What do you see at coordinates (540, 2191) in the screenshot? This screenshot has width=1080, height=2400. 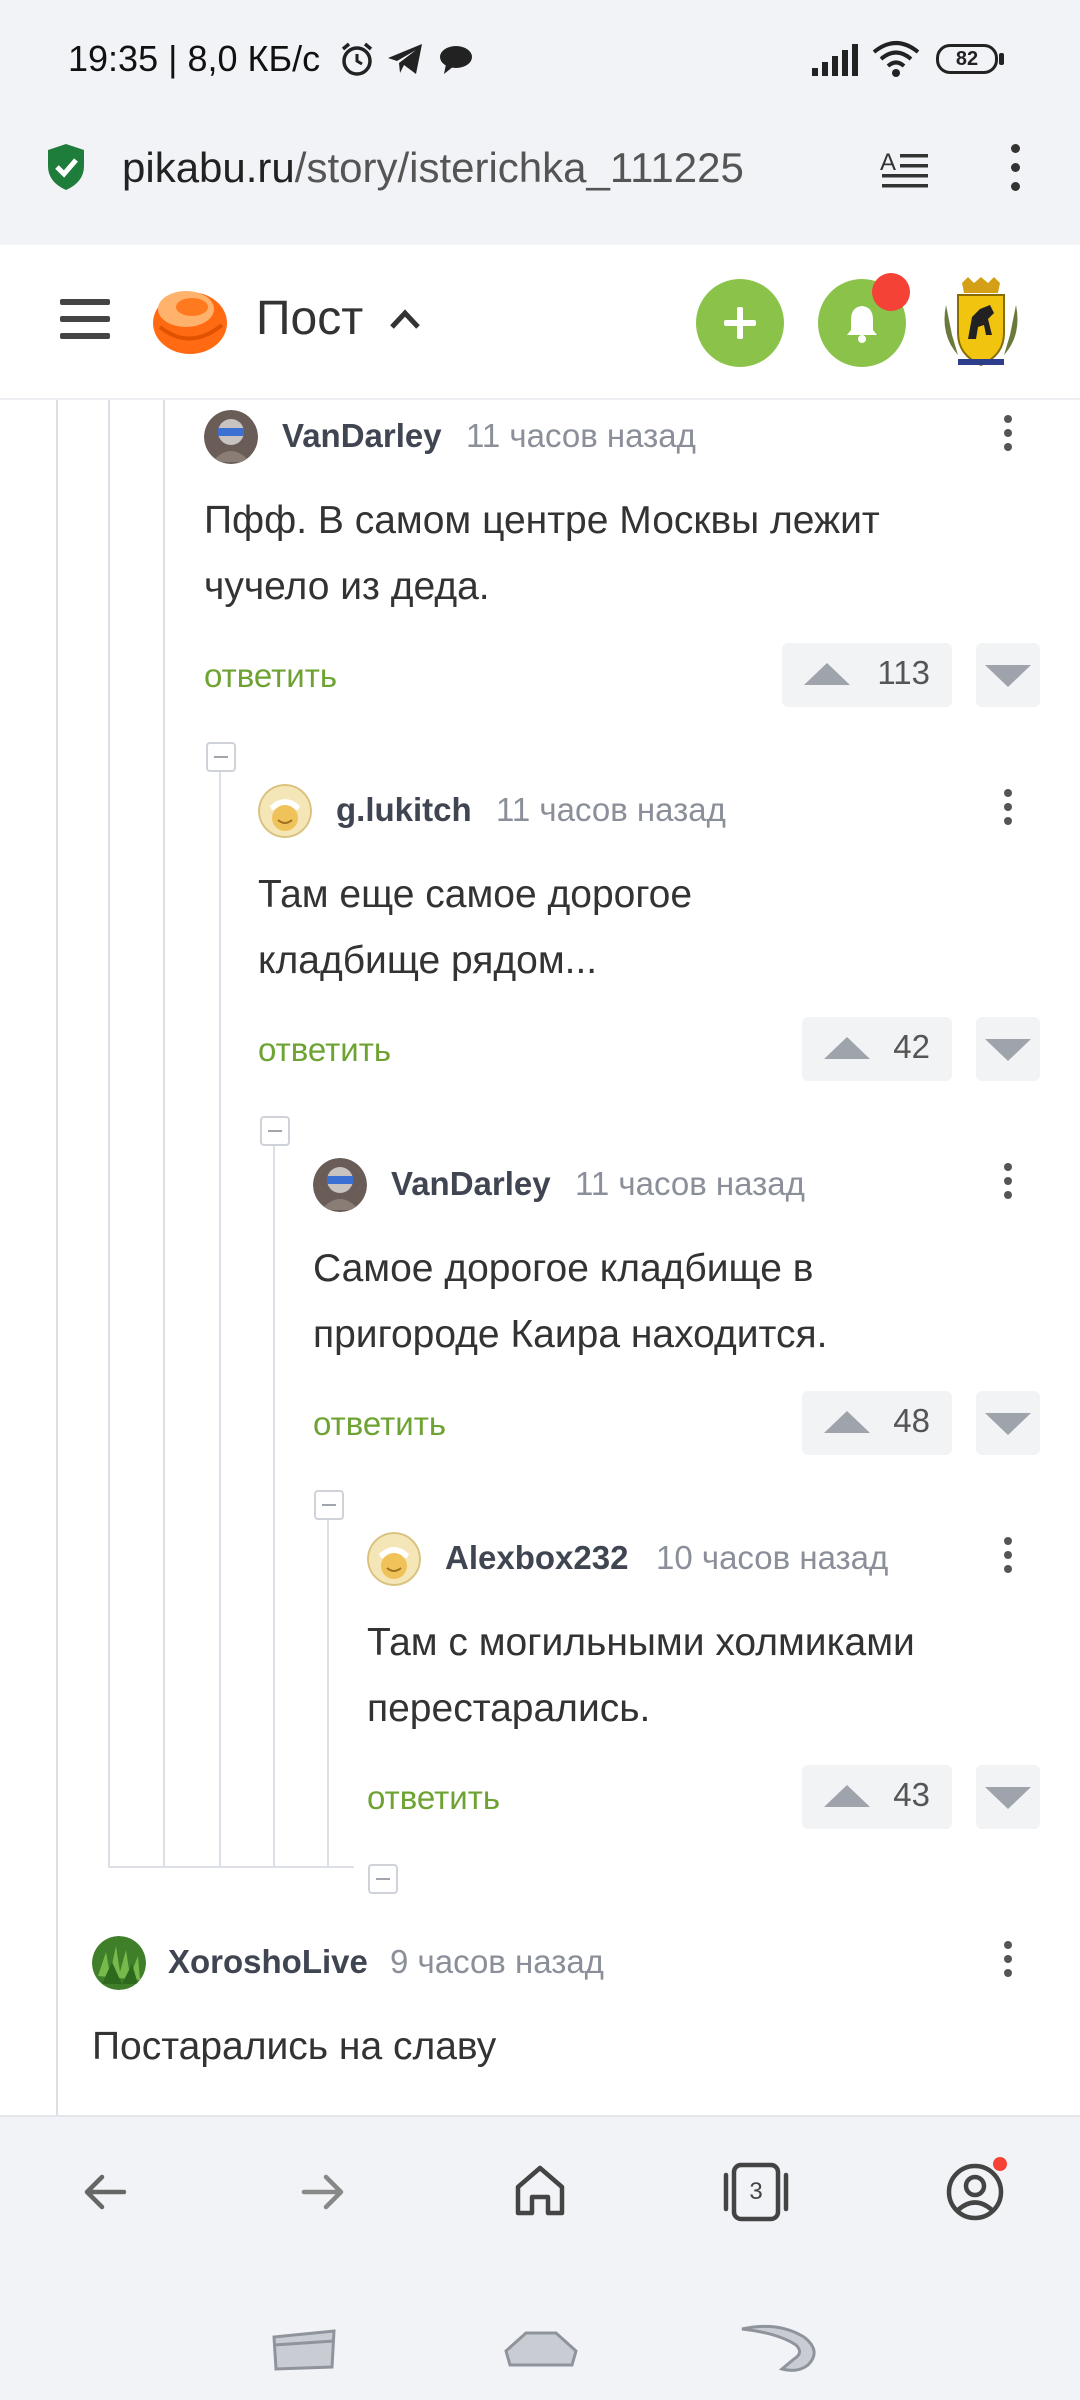 I see `home-icon` at bounding box center [540, 2191].